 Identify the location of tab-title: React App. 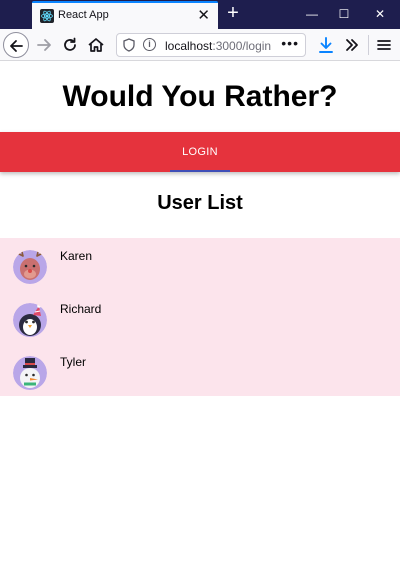
(83, 15).